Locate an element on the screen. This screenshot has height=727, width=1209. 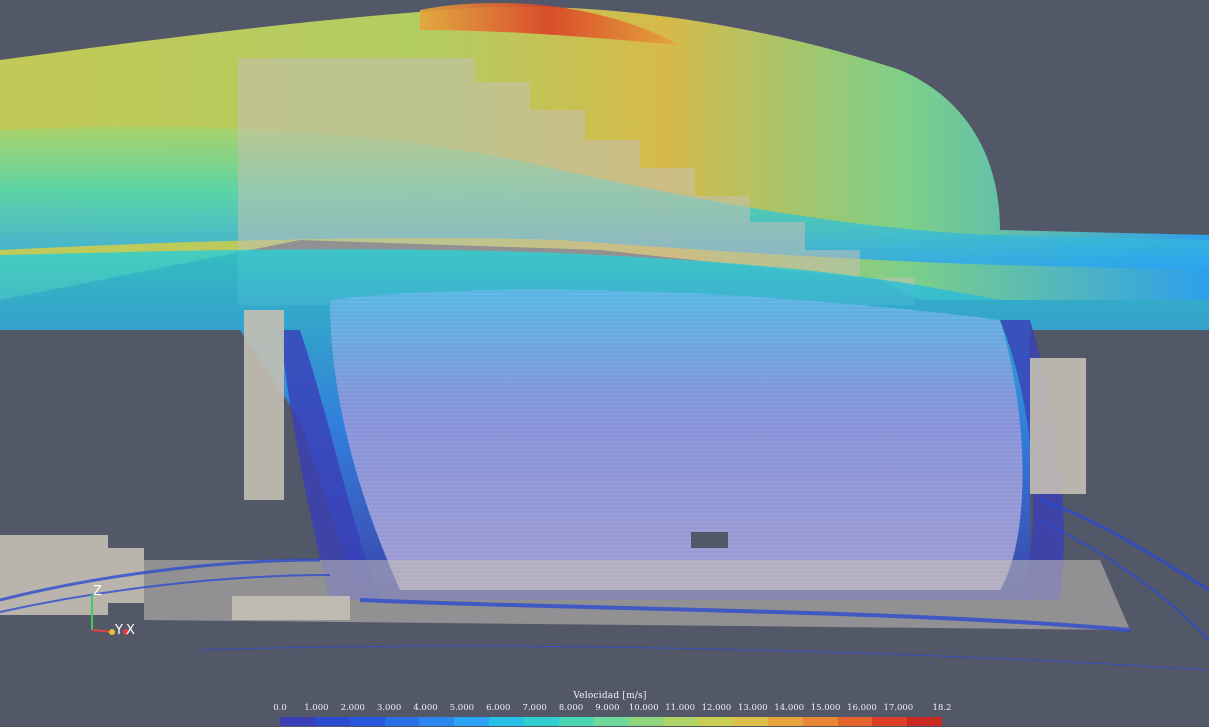
axis-y-label: Y is located at coordinates (119, 630).